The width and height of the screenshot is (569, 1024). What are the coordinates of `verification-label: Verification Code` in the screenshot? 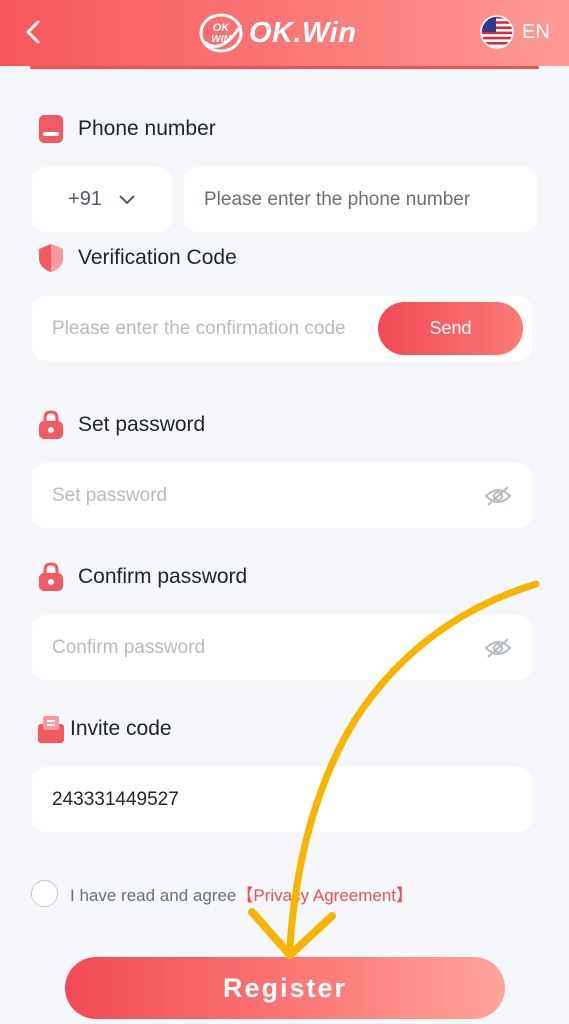 It's located at (157, 257).